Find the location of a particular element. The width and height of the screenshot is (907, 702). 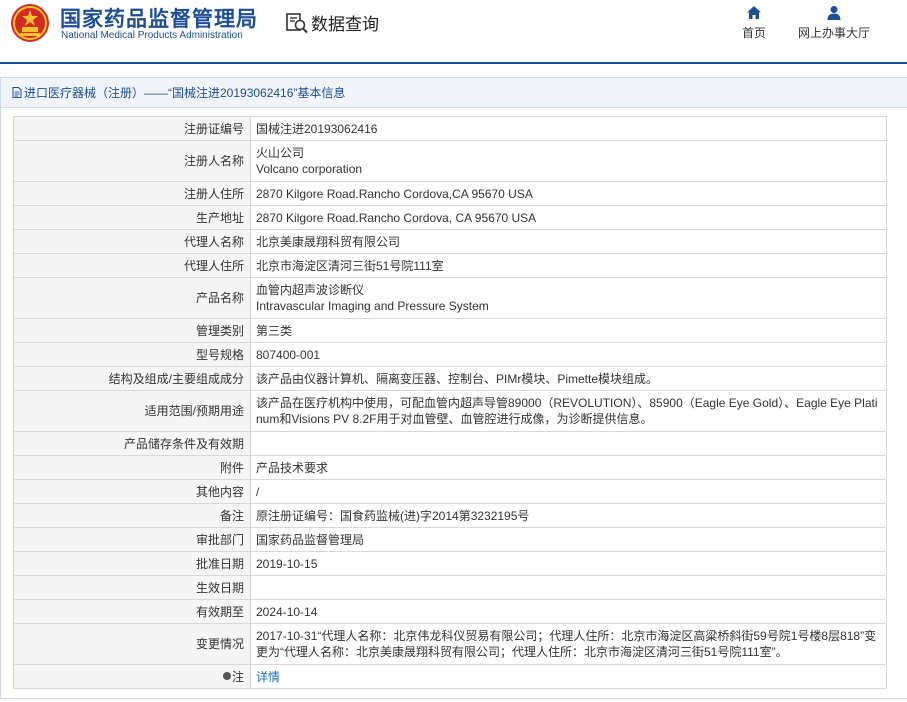

field-label: 生产地址 is located at coordinates (132, 217).